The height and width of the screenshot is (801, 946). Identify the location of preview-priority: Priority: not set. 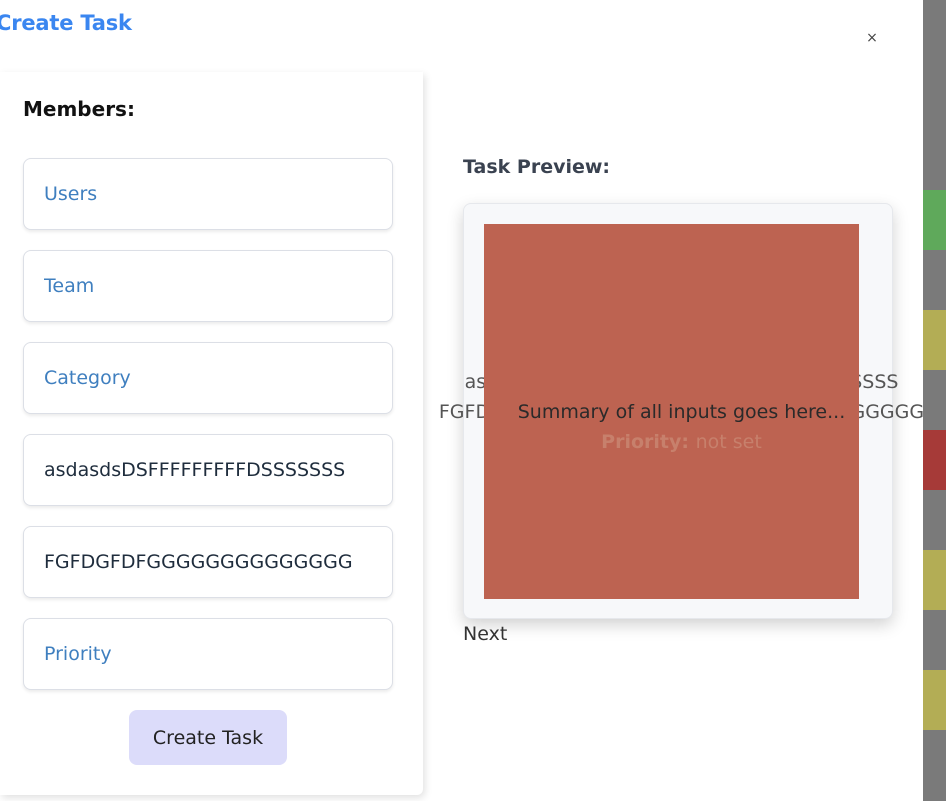
(673, 442).